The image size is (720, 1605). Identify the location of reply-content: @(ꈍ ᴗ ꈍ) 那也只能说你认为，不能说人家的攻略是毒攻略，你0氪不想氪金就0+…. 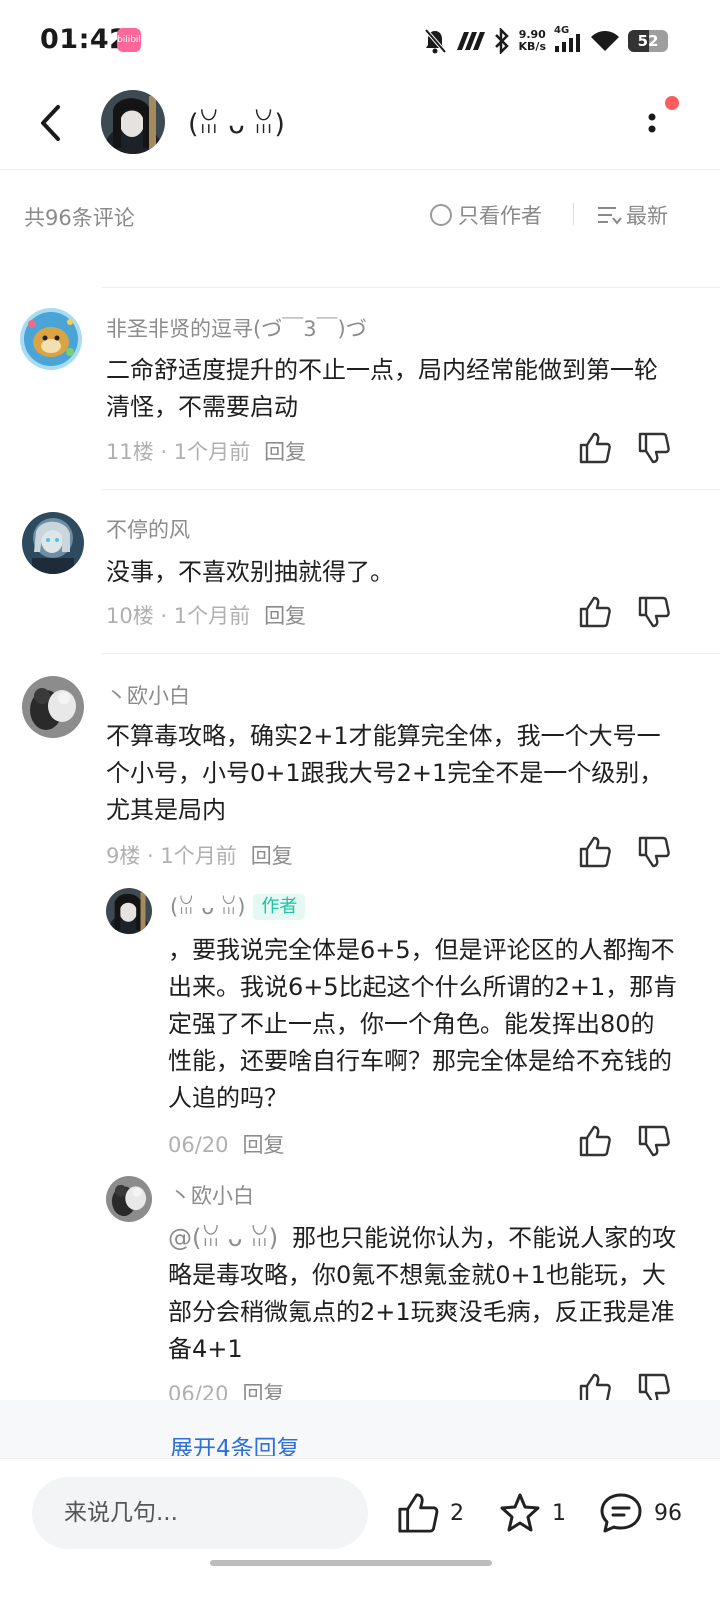
(422, 1293).